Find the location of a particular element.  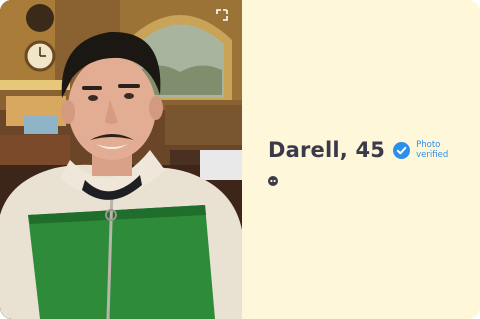

photo-verified-label: Photo verified is located at coordinates (432, 150).